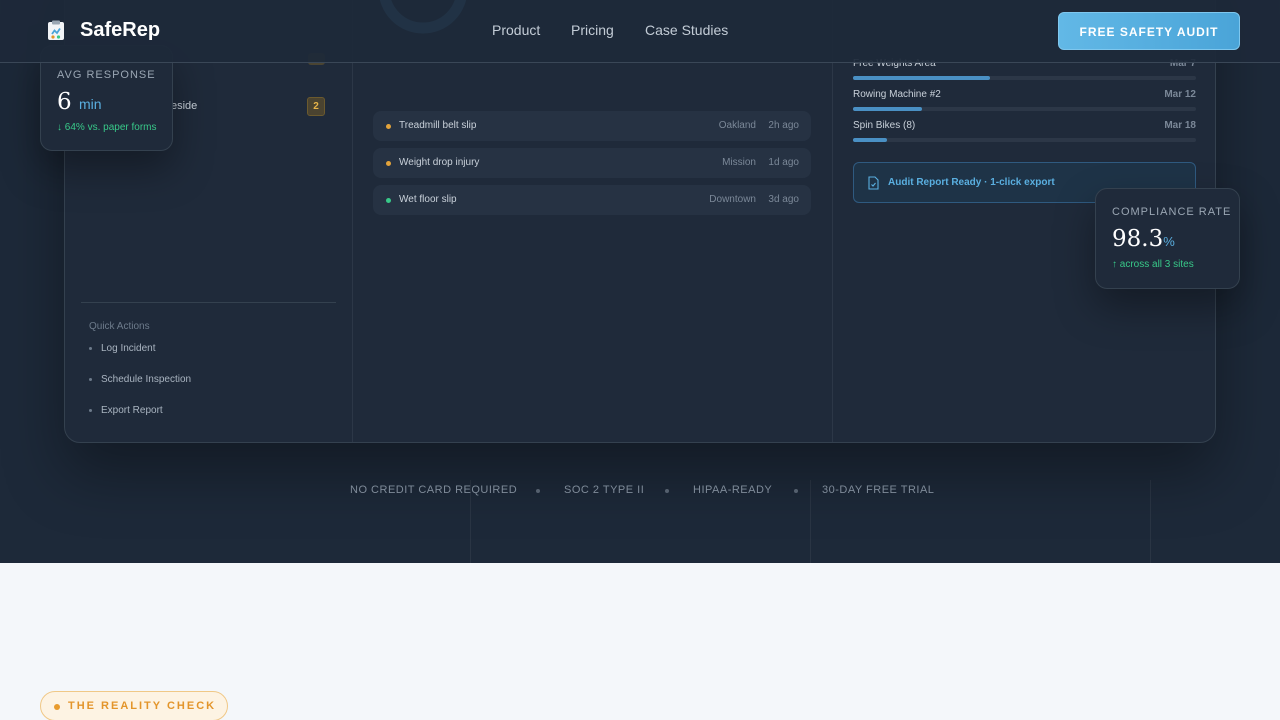 The height and width of the screenshot is (720, 1280). What do you see at coordinates (971, 182) in the screenshot?
I see `audit-report-text: Audit Report Ready · 1-click export` at bounding box center [971, 182].